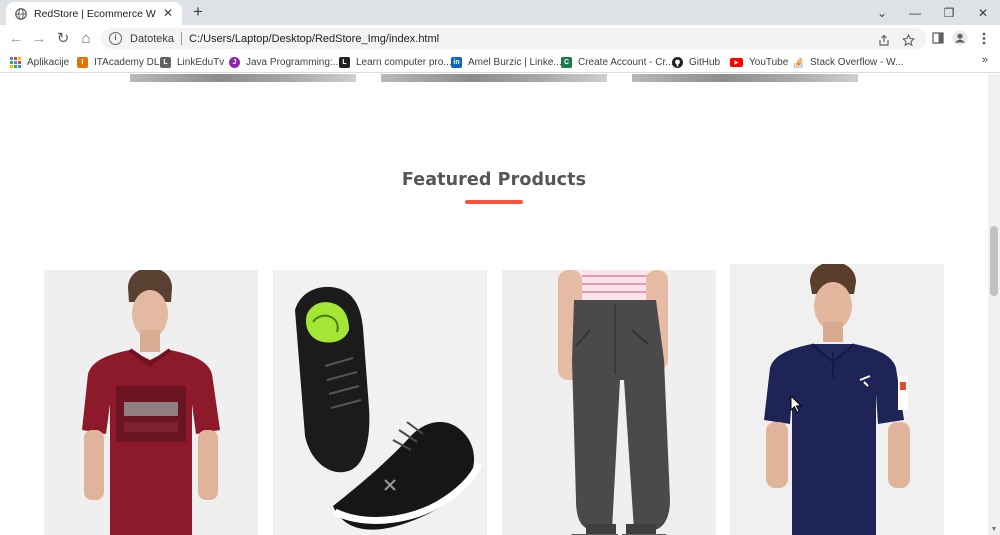 Image resolution: width=1000 pixels, height=535 pixels. What do you see at coordinates (15, 62) in the screenshot?
I see `apps-grid-icon` at bounding box center [15, 62].